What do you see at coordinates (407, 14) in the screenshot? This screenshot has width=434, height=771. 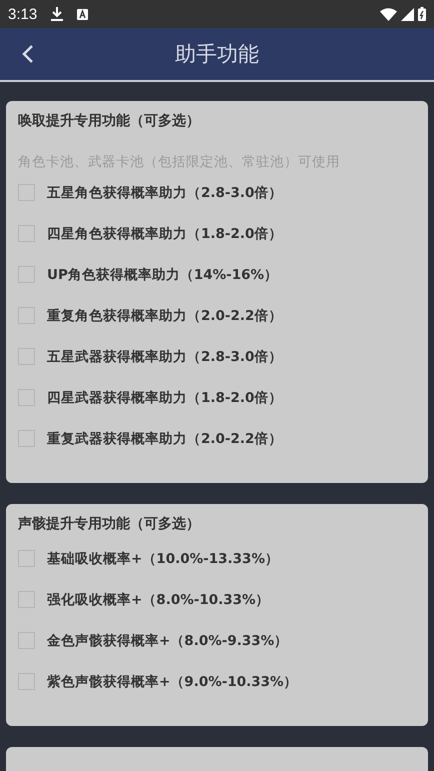 I see `signal-icon` at bounding box center [407, 14].